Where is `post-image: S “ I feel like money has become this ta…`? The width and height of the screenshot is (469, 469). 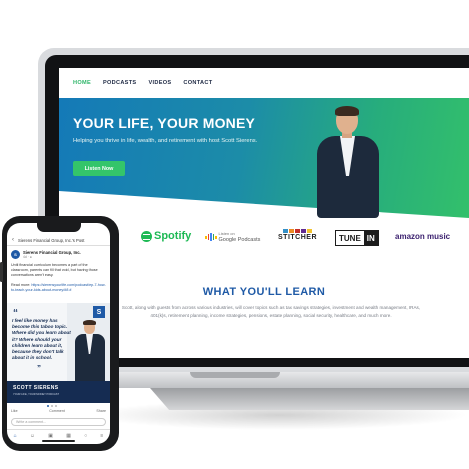 post-image: S “ I feel like money has become this ta… is located at coordinates (58, 353).